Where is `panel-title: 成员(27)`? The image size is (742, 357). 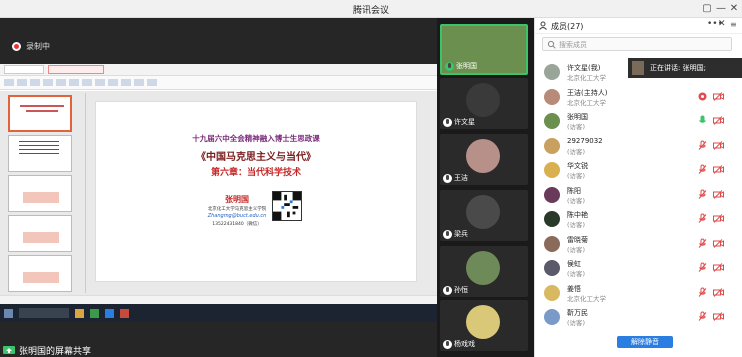
panel-title: 成员(27) is located at coordinates (567, 26).